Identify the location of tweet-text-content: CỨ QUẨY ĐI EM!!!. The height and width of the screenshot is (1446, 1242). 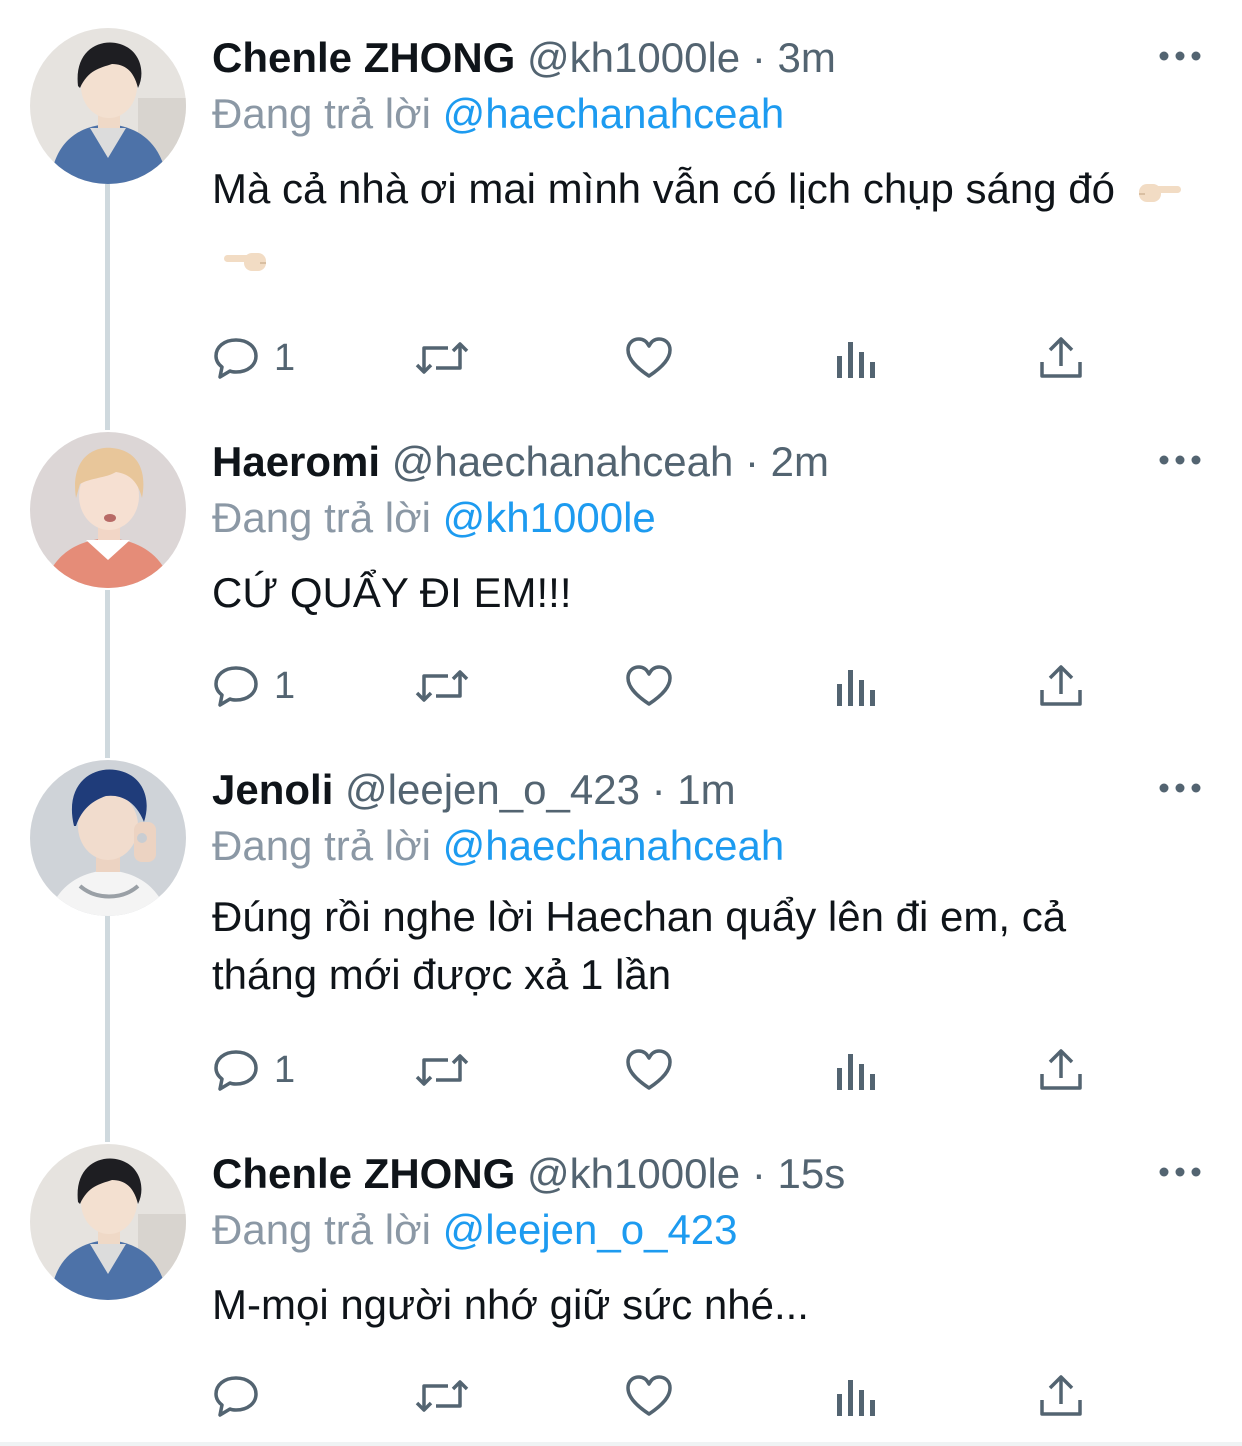
(392, 592).